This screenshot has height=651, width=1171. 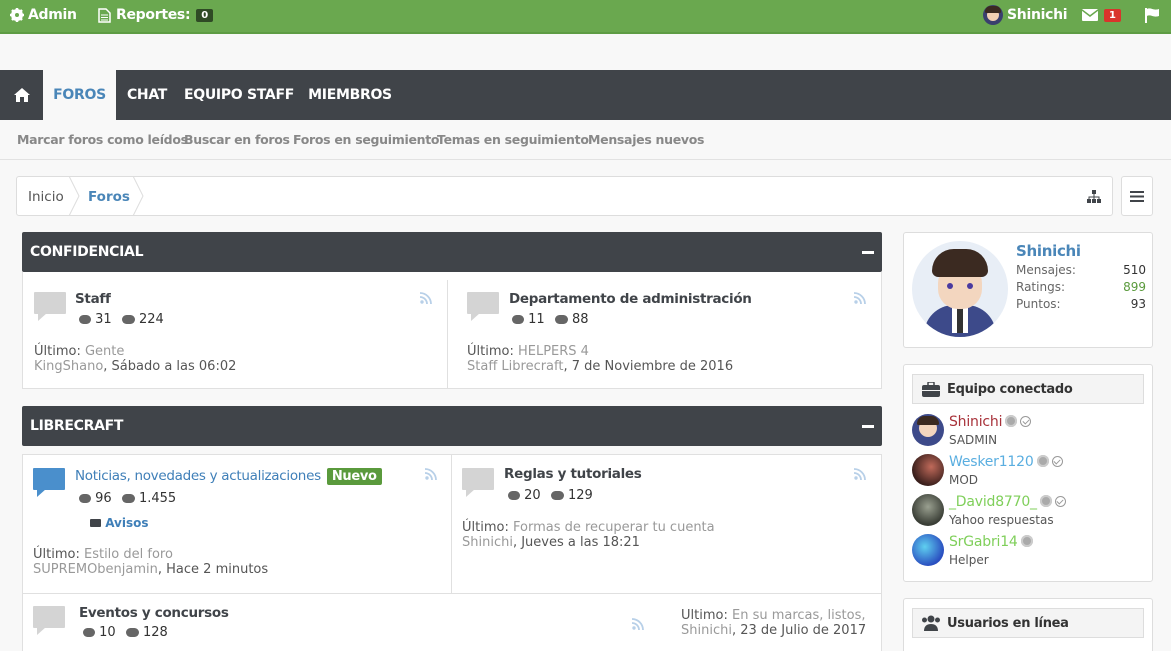 What do you see at coordinates (452, 426) in the screenshot?
I see `category-header-librecraft: LIBRECRAFT` at bounding box center [452, 426].